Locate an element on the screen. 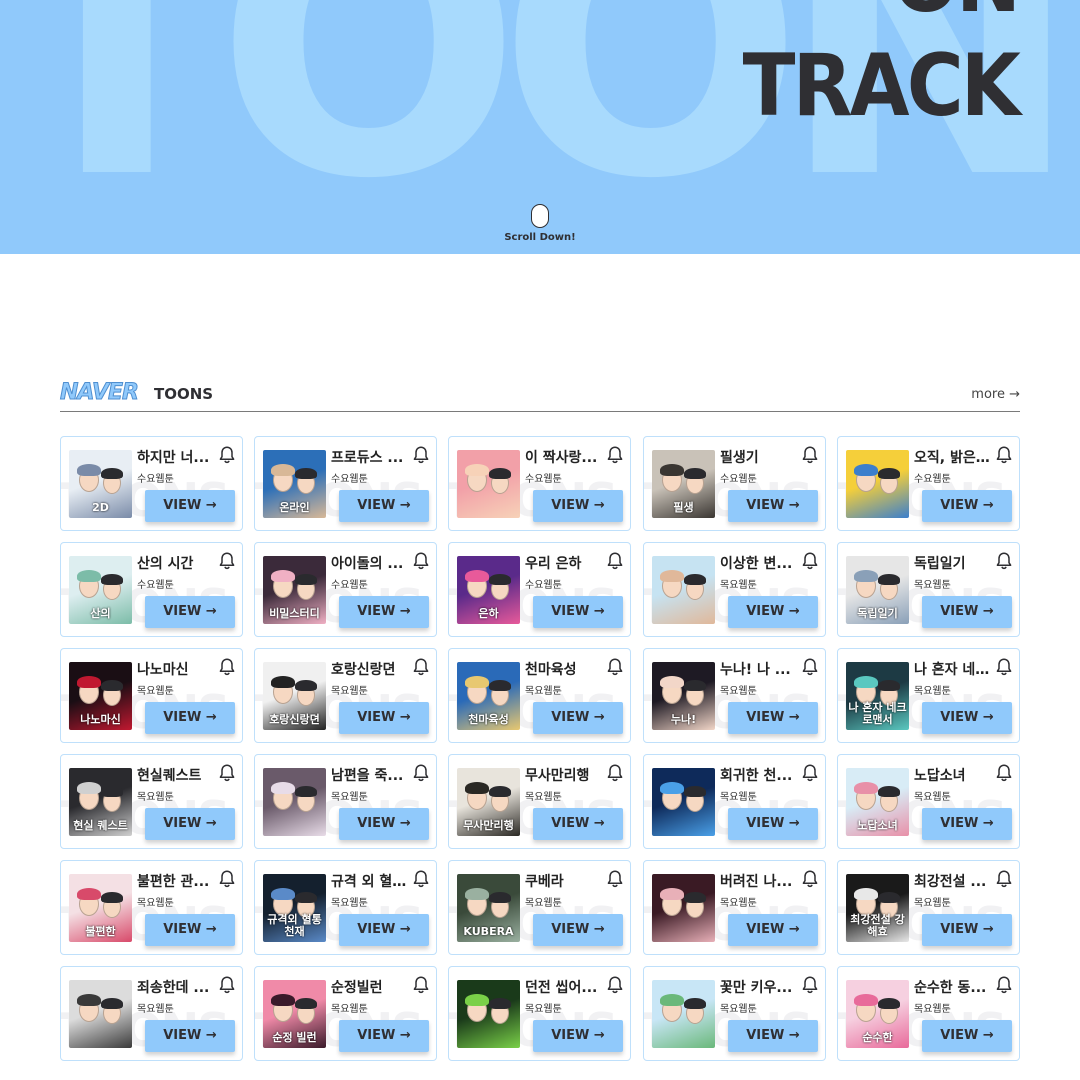 Image resolution: width=1080 pixels, height=1080 pixels. webtoon-card: TOONS이 짝사랑...수요웹툰VIEW → is located at coordinates (539, 483).